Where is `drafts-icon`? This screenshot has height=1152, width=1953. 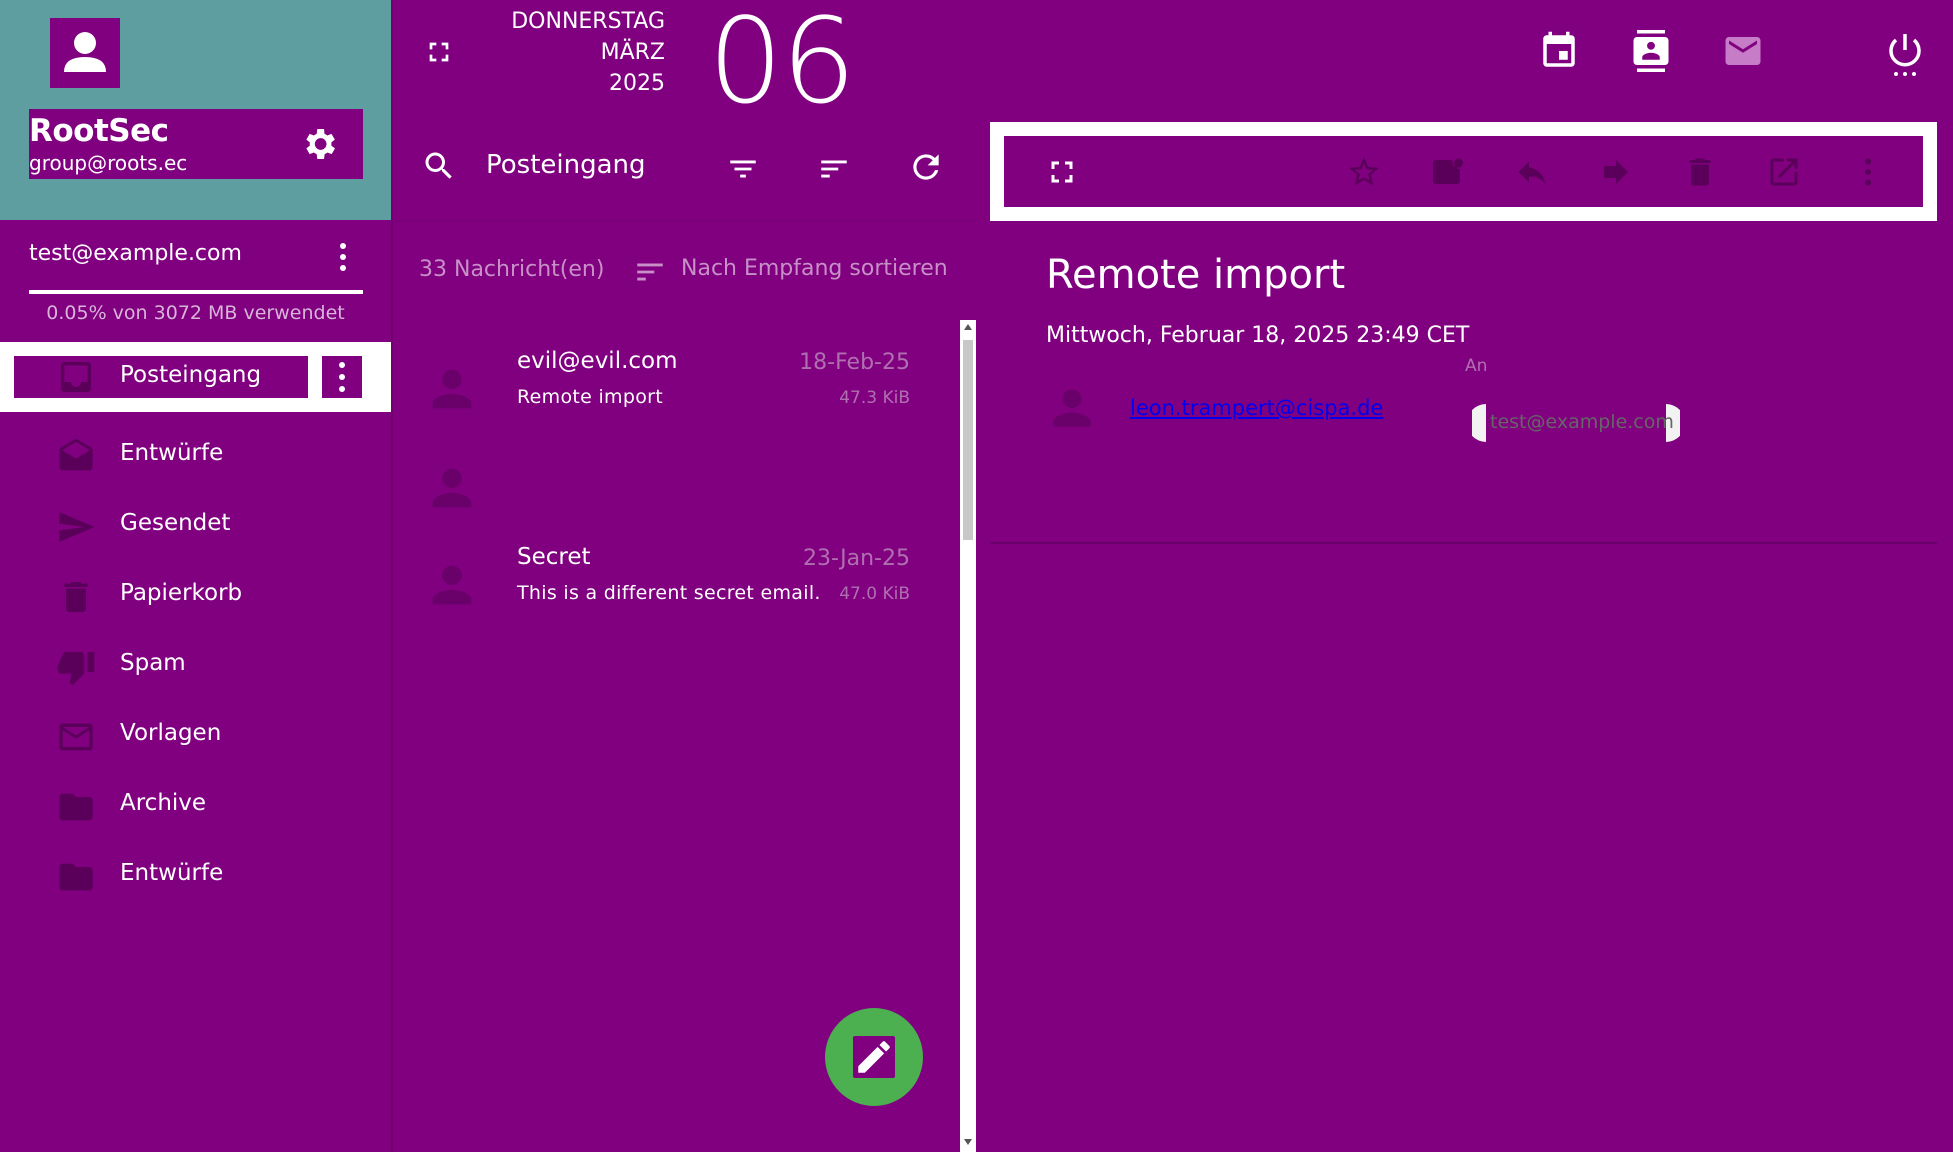
drafts-icon is located at coordinates (76, 457).